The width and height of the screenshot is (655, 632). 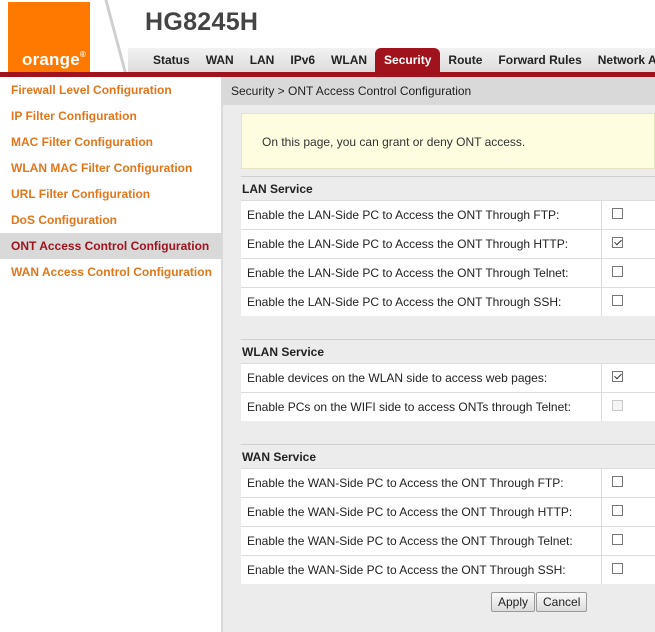 I want to click on wan-ssh-checkbox, so click(x=617, y=568).